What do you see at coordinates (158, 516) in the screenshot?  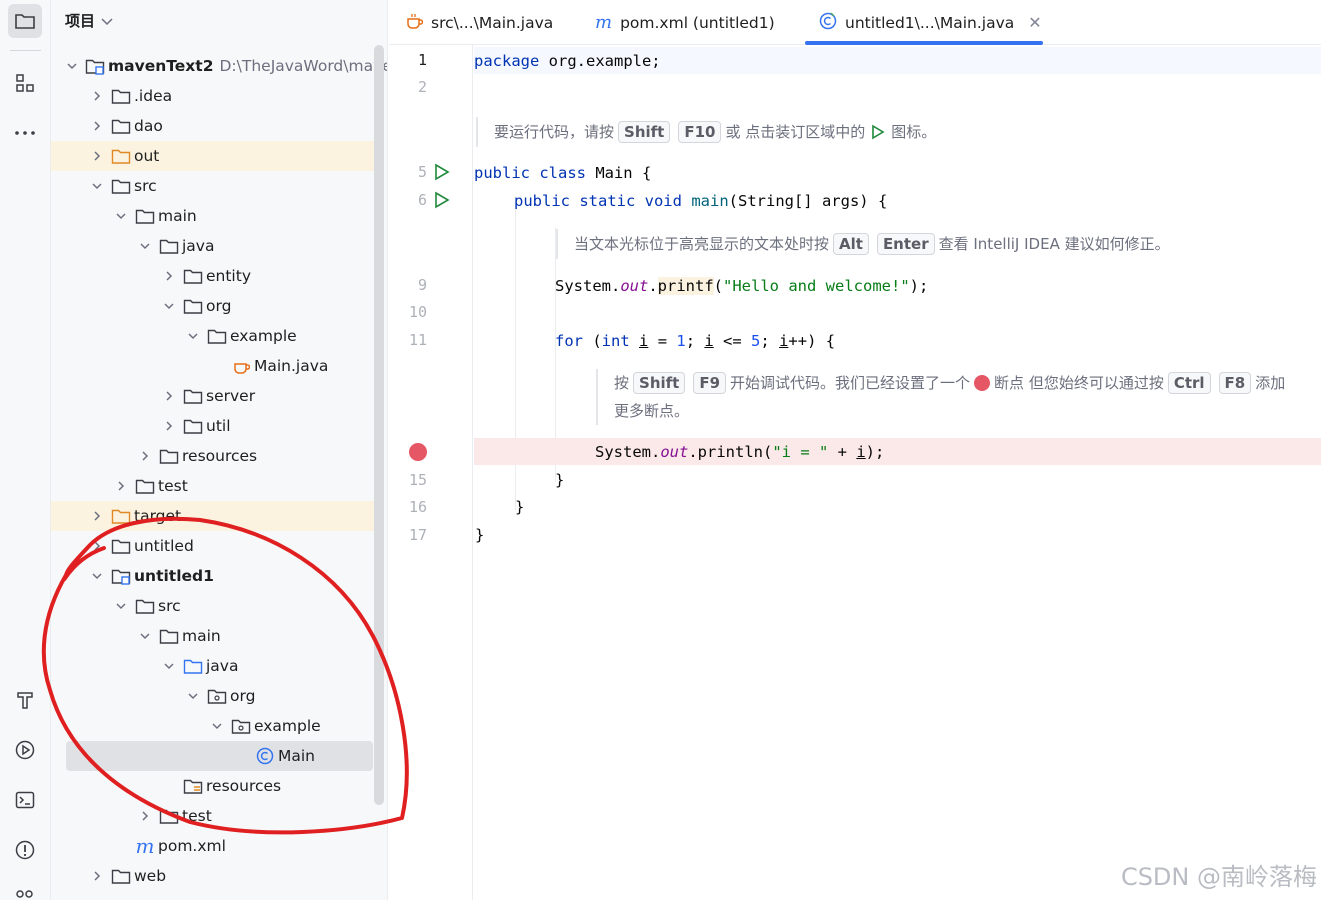 I see `tree-item-label: target` at bounding box center [158, 516].